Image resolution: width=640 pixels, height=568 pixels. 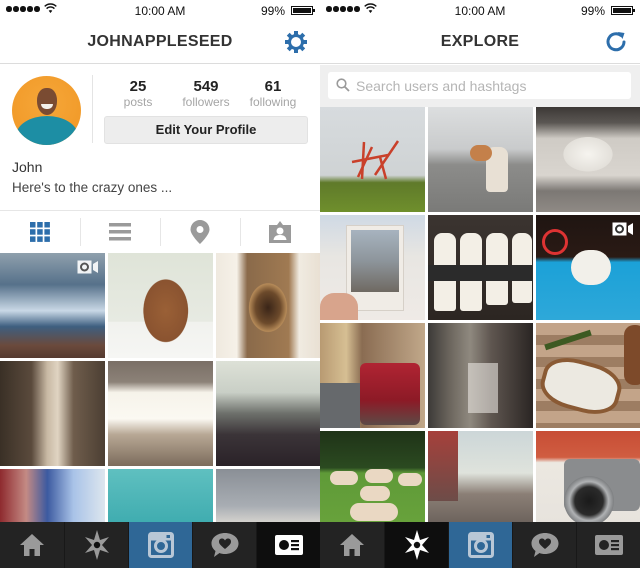 What do you see at coordinates (206, 102) in the screenshot?
I see `followers-label: followers` at bounding box center [206, 102].